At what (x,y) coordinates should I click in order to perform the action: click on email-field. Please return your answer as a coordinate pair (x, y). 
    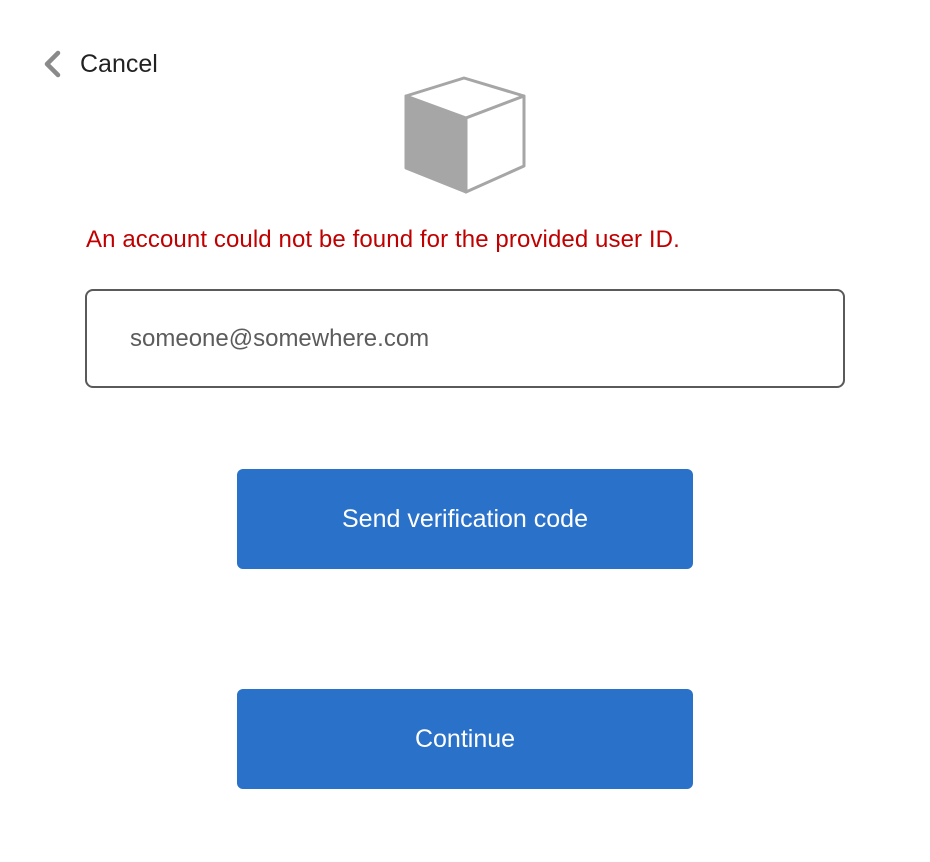
    Looking at the image, I should click on (465, 338).